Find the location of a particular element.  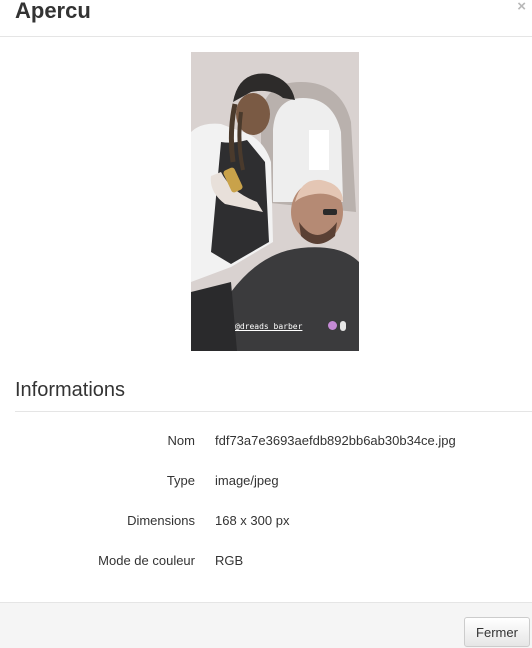

info-value: image/jpeg is located at coordinates (247, 480).